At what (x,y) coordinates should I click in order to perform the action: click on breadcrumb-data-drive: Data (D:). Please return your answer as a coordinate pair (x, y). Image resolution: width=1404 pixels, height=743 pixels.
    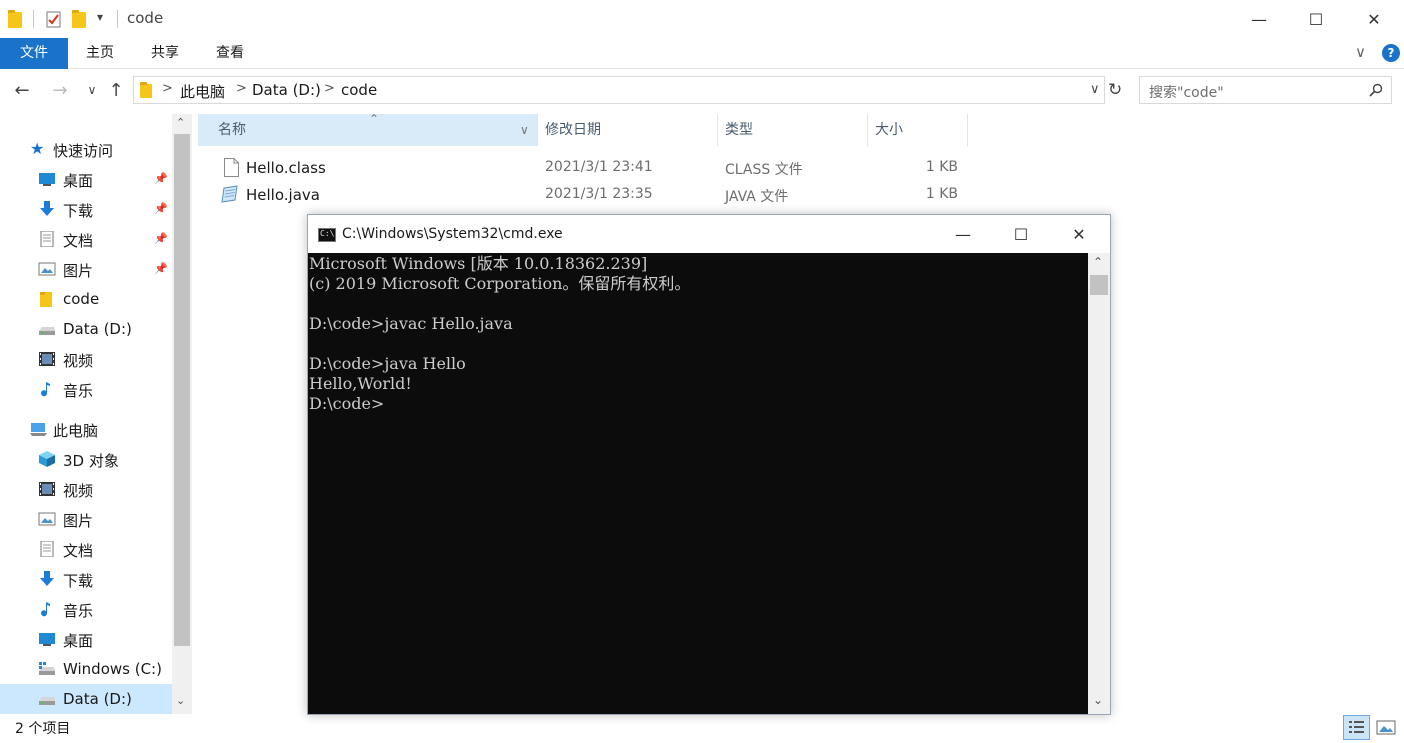
    Looking at the image, I should click on (286, 90).